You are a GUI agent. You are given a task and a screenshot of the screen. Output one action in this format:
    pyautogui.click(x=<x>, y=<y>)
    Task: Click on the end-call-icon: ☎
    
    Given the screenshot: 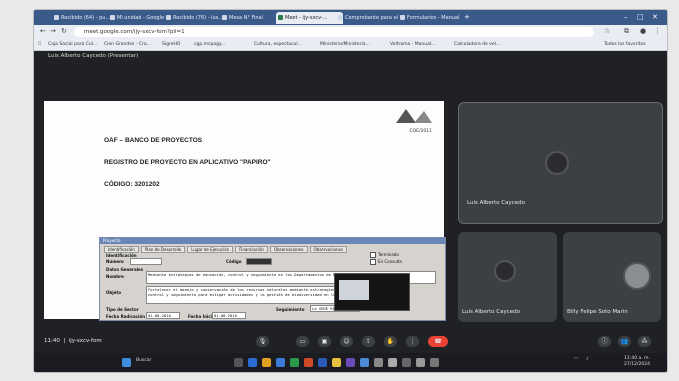 What is the action you would take?
    pyautogui.click(x=438, y=341)
    